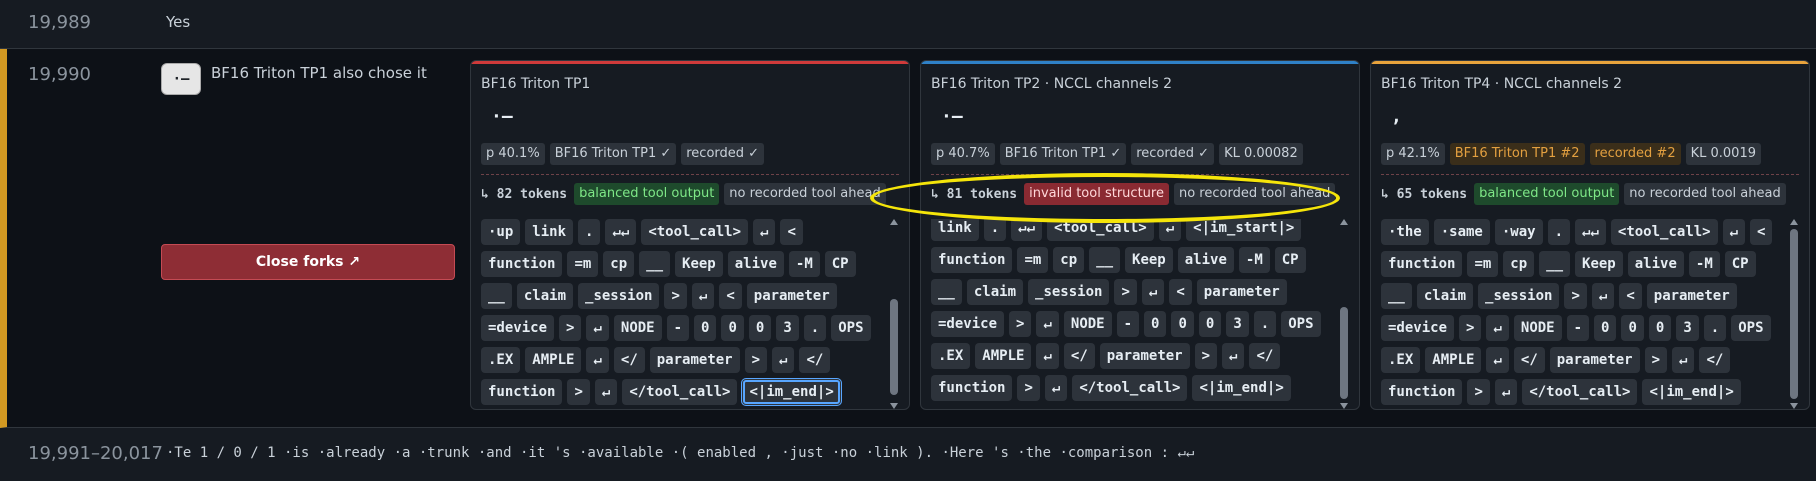 This screenshot has width=1816, height=481. I want to click on token-chip: NODE, so click(1087, 324).